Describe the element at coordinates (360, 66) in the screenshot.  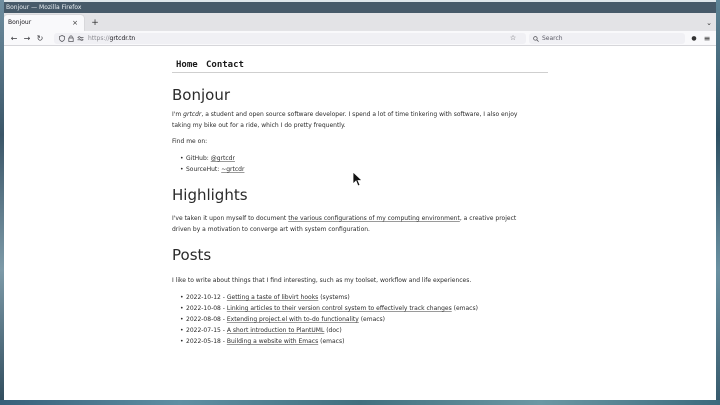
I see `site-navigation: Home Contact` at that location.